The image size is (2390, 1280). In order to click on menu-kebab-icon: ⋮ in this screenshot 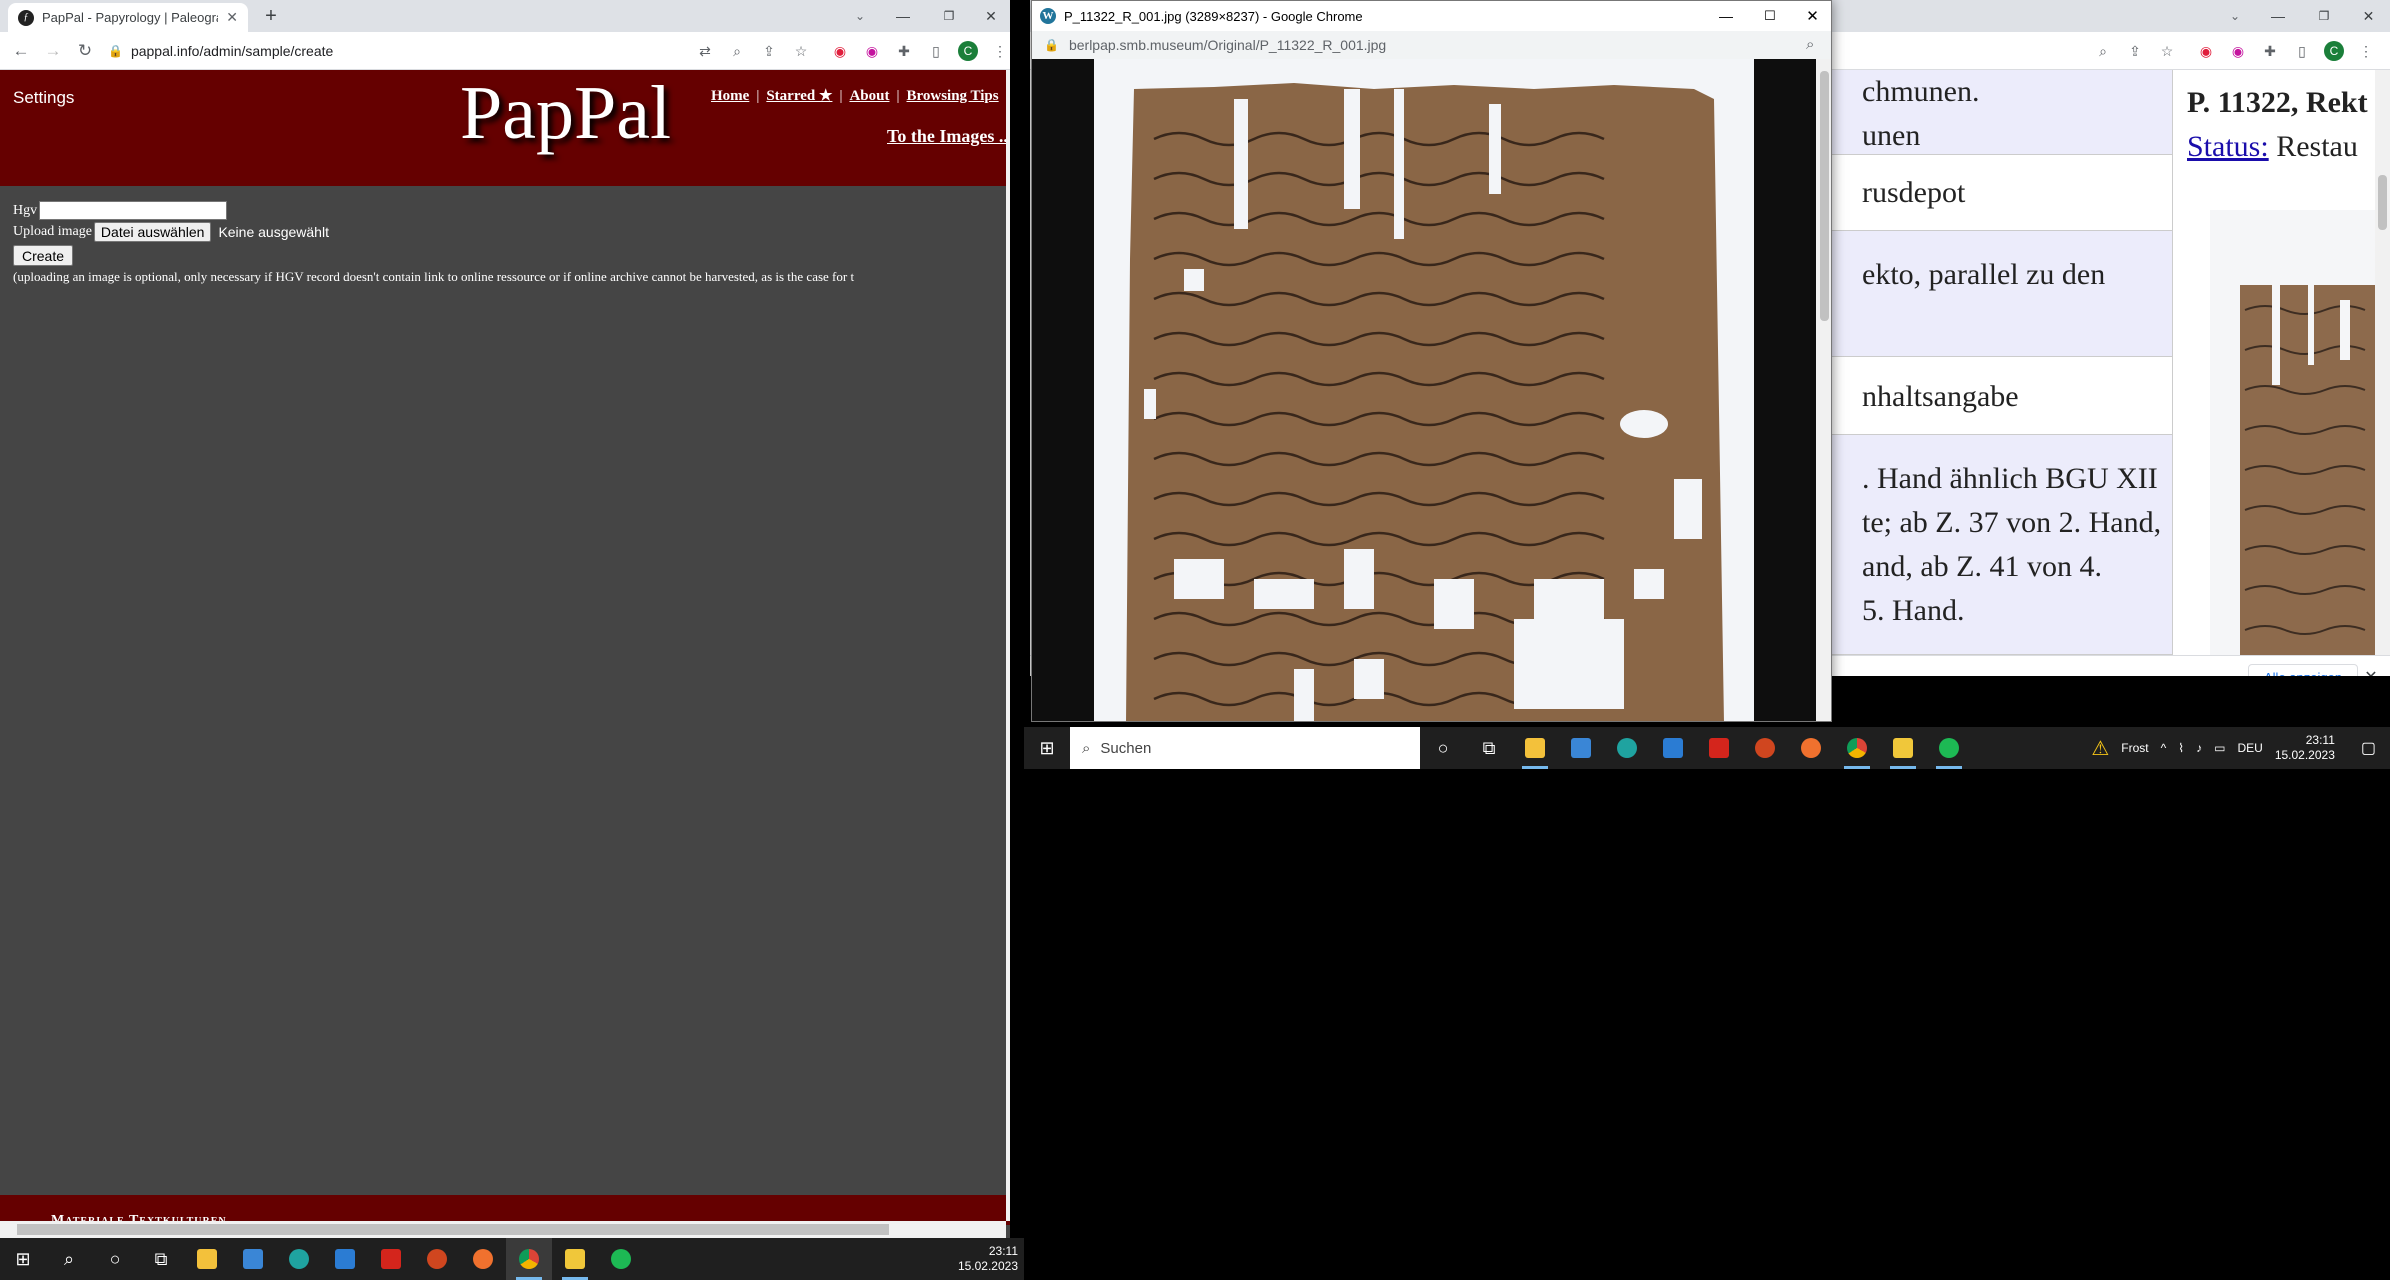, I will do `click(1000, 51)`.